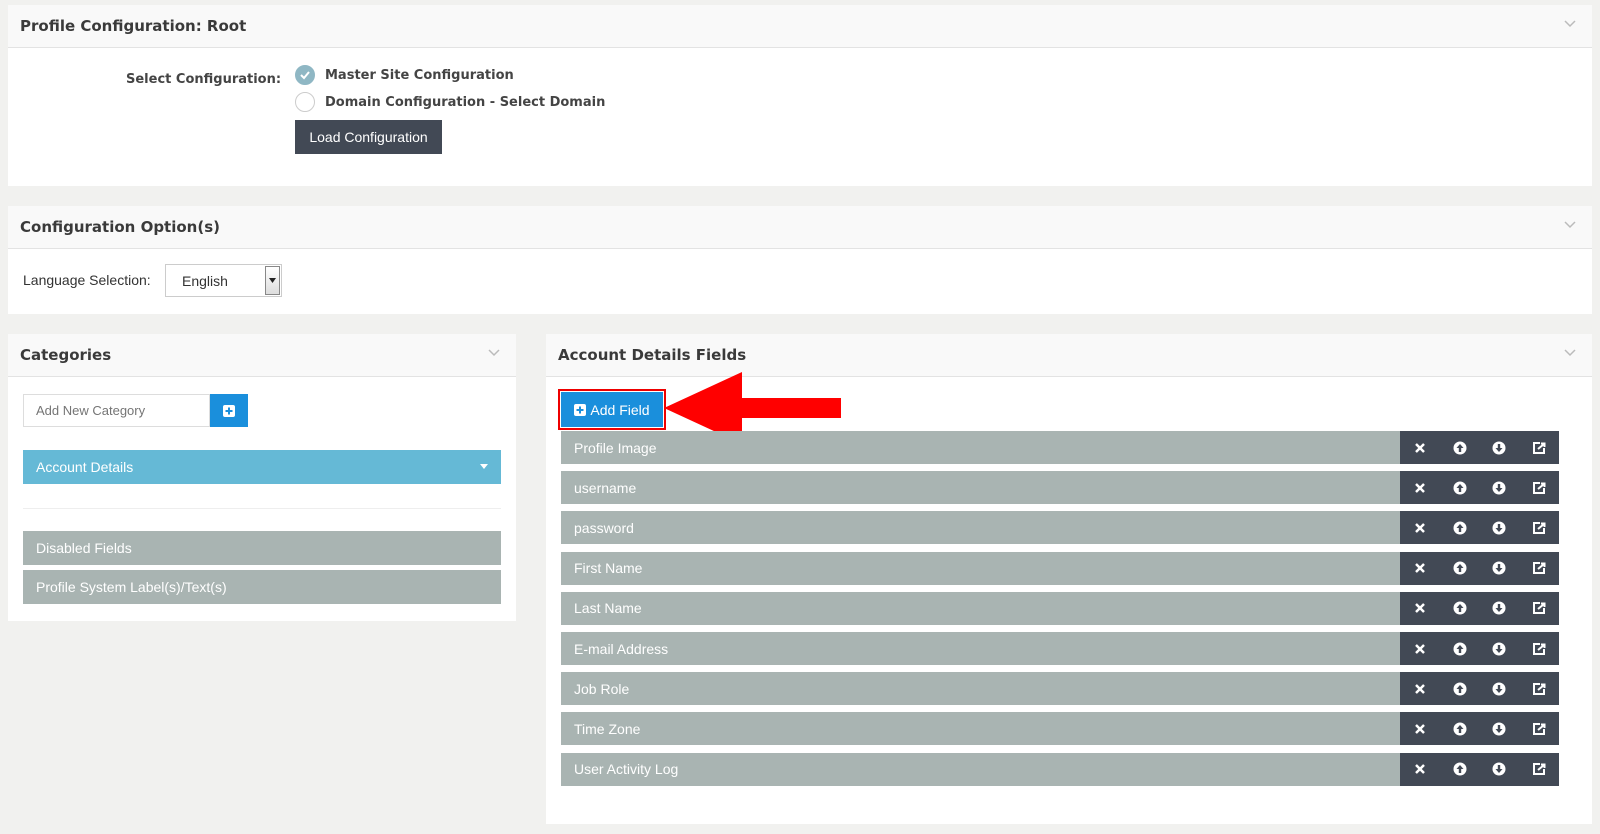 This screenshot has width=1600, height=834. What do you see at coordinates (305, 102) in the screenshot?
I see `radio-unchecked-icon` at bounding box center [305, 102].